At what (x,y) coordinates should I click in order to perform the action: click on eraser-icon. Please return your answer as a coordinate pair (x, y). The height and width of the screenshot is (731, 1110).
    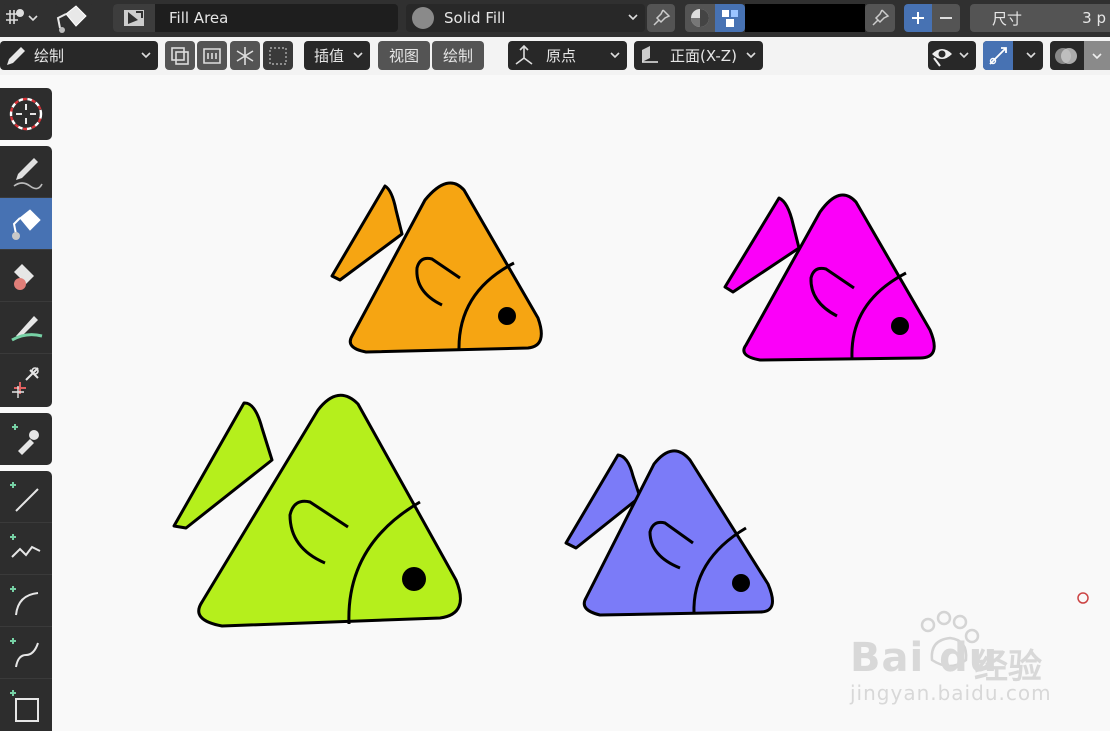
    Looking at the image, I should click on (24, 276).